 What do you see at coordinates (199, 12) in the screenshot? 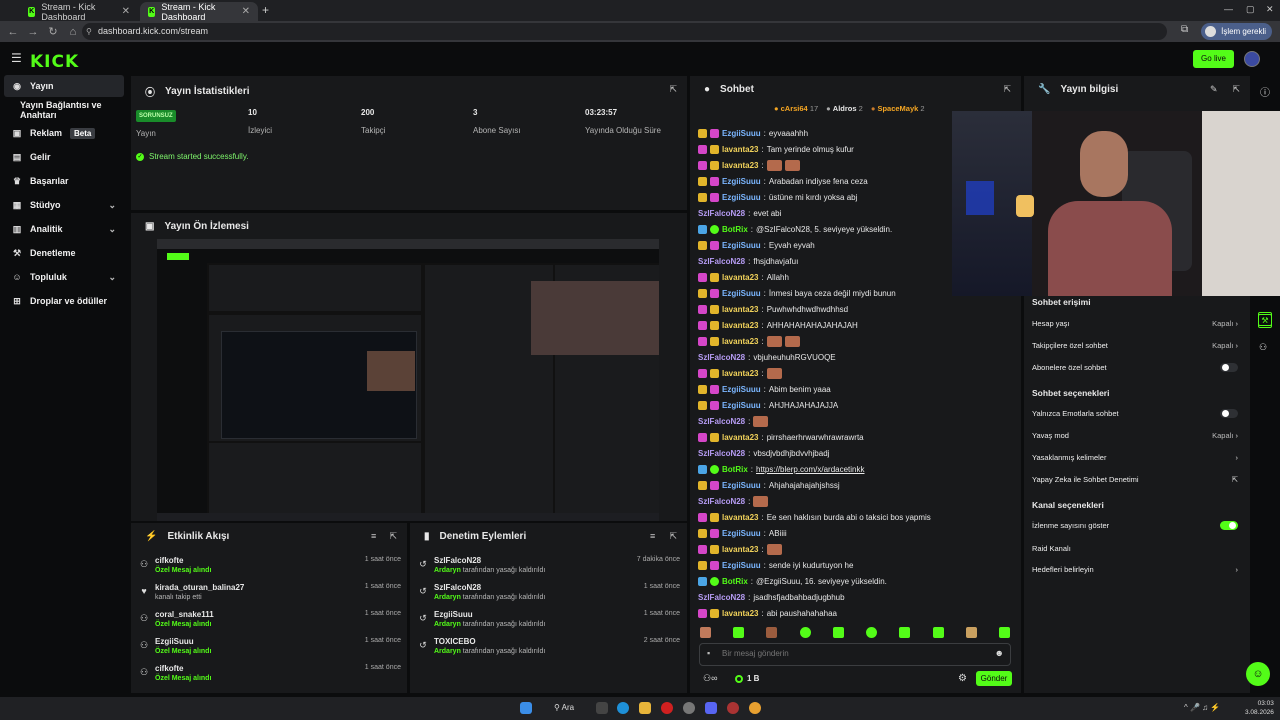
I see `browser-tab-active: K Stream - Kick Dashboard ✕` at bounding box center [199, 12].